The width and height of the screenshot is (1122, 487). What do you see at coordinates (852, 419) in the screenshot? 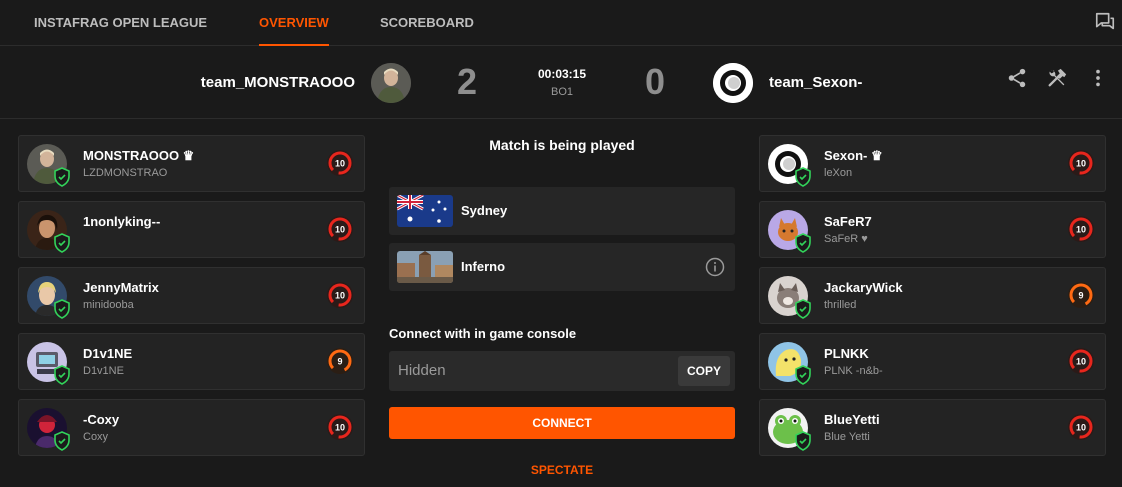
I see `player-name: BlueYetti` at bounding box center [852, 419].